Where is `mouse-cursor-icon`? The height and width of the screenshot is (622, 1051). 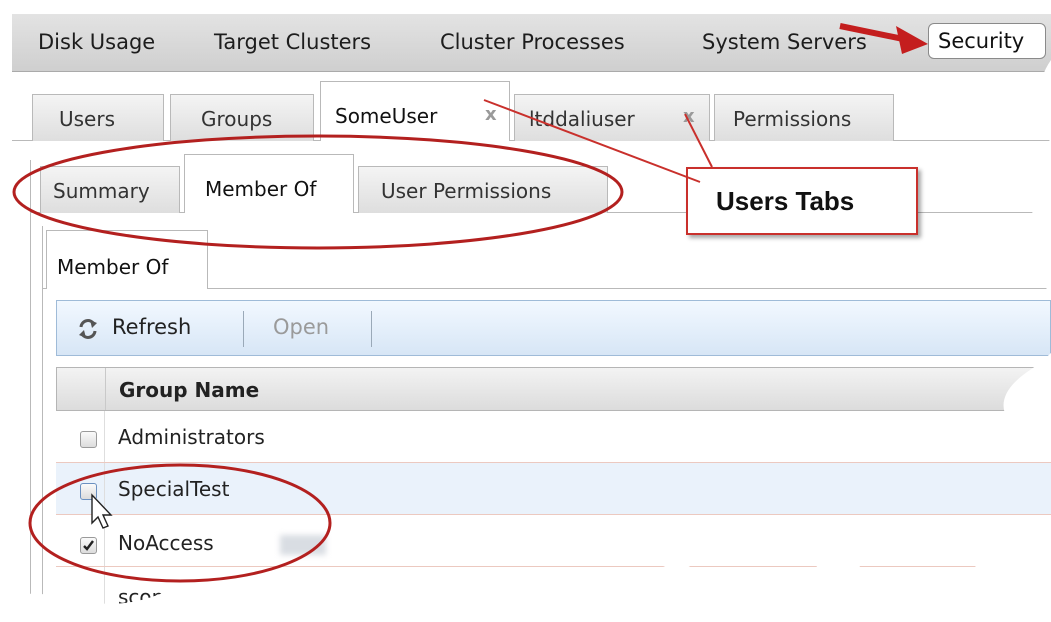
mouse-cursor-icon is located at coordinates (102, 511).